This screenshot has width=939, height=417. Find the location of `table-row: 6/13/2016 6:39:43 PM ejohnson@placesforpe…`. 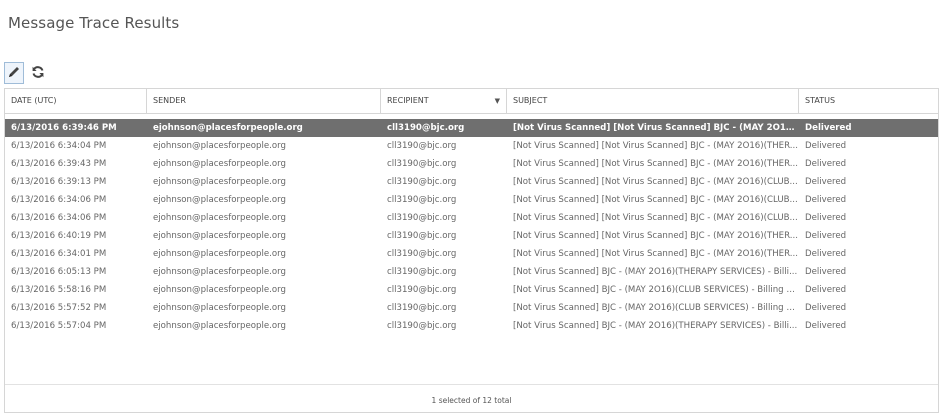

table-row: 6/13/2016 6:39:43 PM ejohnson@placesforpe… is located at coordinates (471, 164).